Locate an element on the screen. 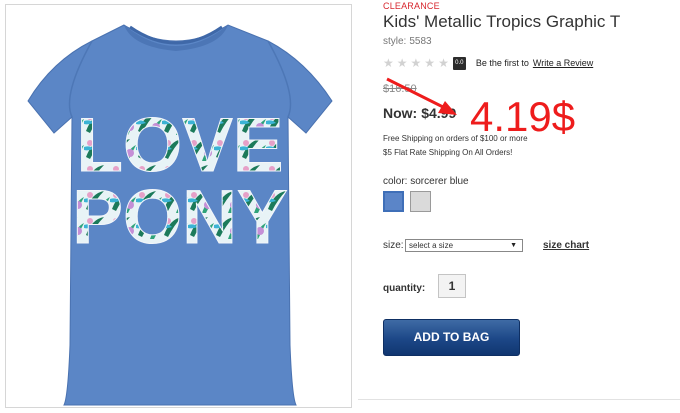 The height and width of the screenshot is (413, 680). add-to-bag-button: ADD TO BAG is located at coordinates (451, 337).